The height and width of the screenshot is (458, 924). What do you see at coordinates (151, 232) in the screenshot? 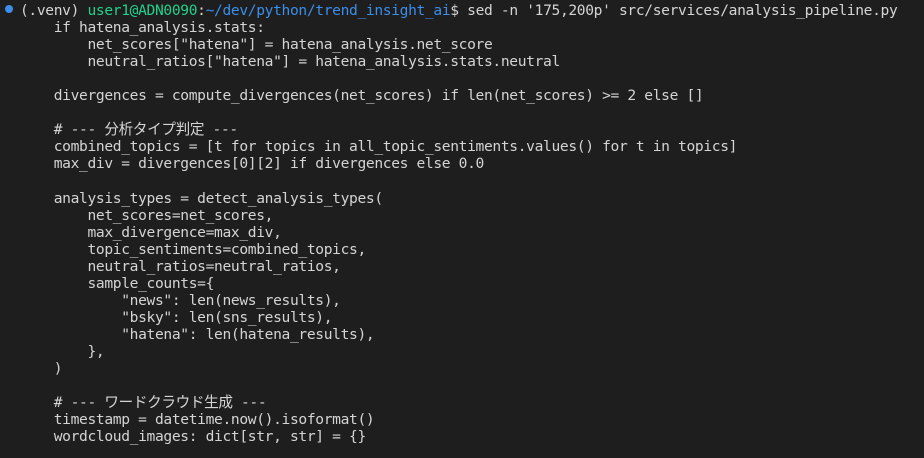
I see `output-line: max_divergence=max_div,` at bounding box center [151, 232].